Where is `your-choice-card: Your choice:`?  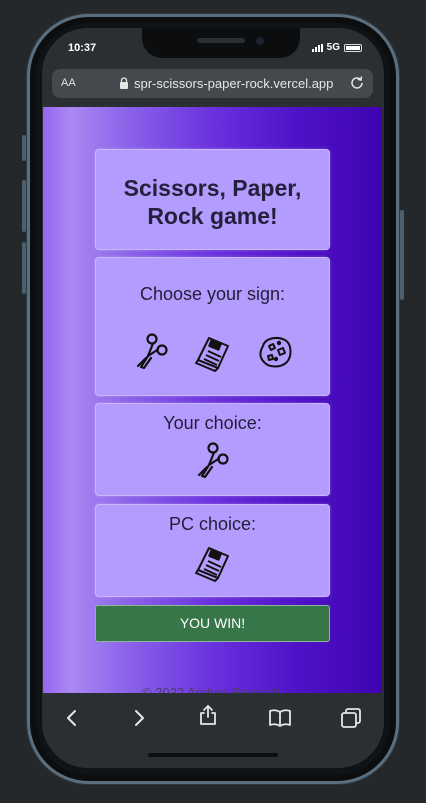 your-choice-card: Your choice: is located at coordinates (212, 449).